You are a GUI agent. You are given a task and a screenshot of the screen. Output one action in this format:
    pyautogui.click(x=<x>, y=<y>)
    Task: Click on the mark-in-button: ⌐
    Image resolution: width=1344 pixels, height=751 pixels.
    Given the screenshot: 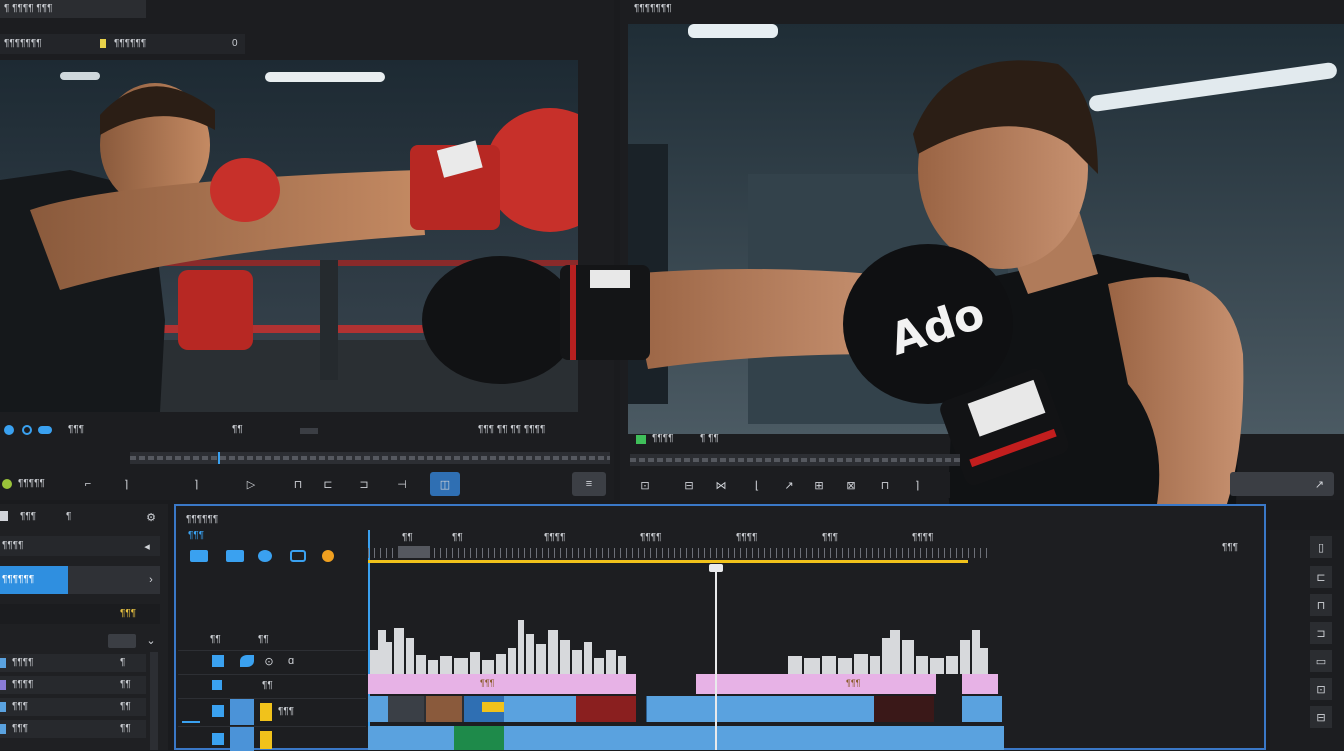 What is the action you would take?
    pyautogui.click(x=88, y=484)
    